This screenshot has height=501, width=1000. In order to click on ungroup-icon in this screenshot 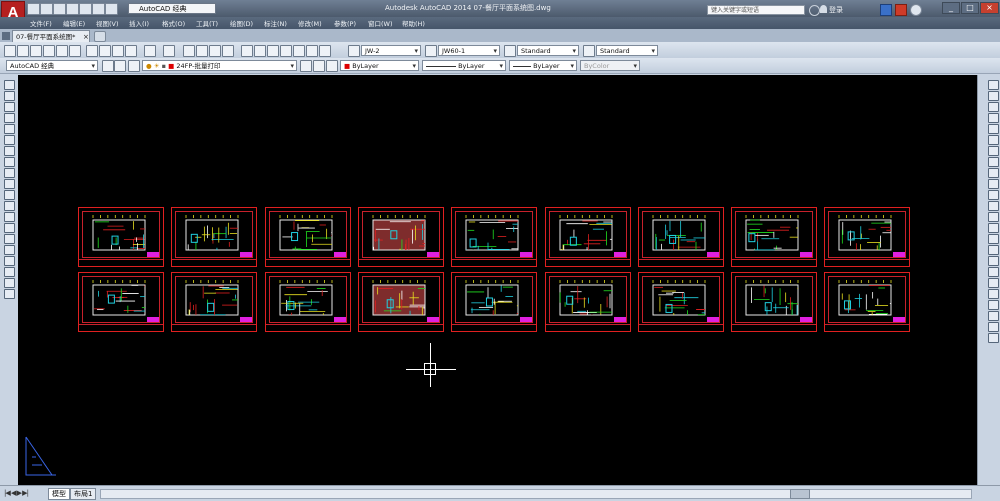, I will do `click(993, 294)`.